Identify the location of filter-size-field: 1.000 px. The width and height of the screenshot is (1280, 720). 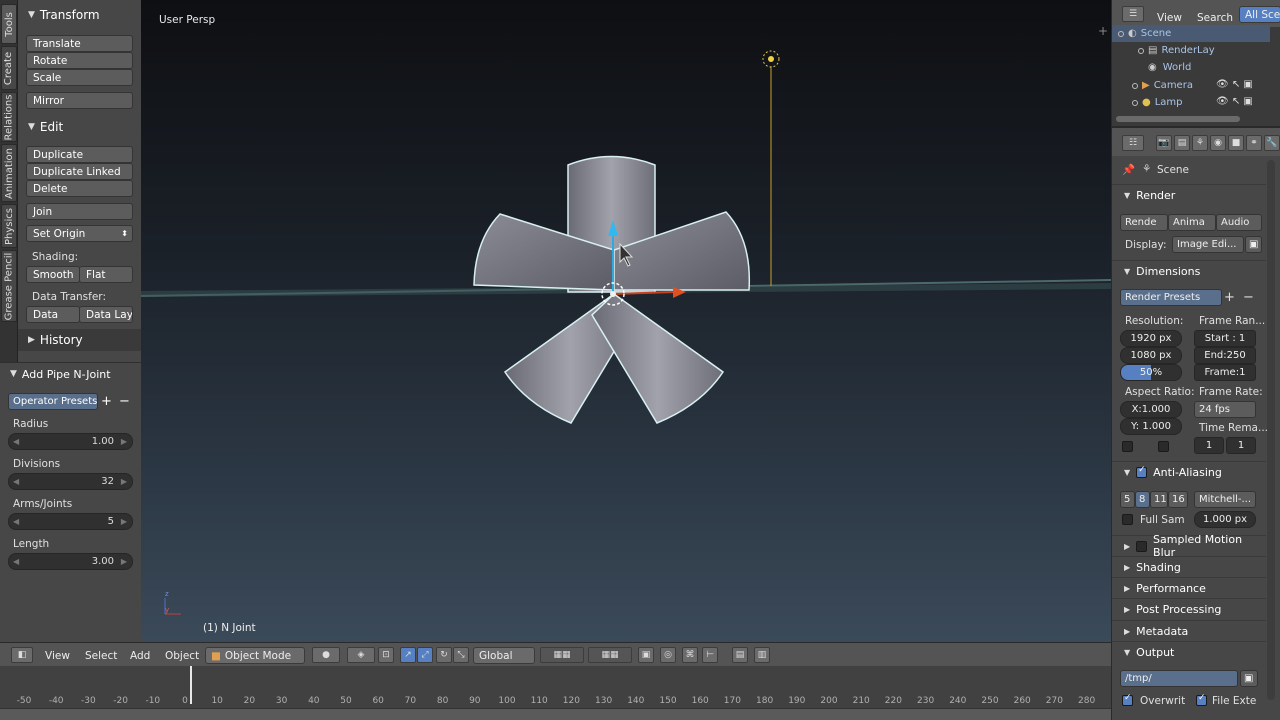
(1225, 519).